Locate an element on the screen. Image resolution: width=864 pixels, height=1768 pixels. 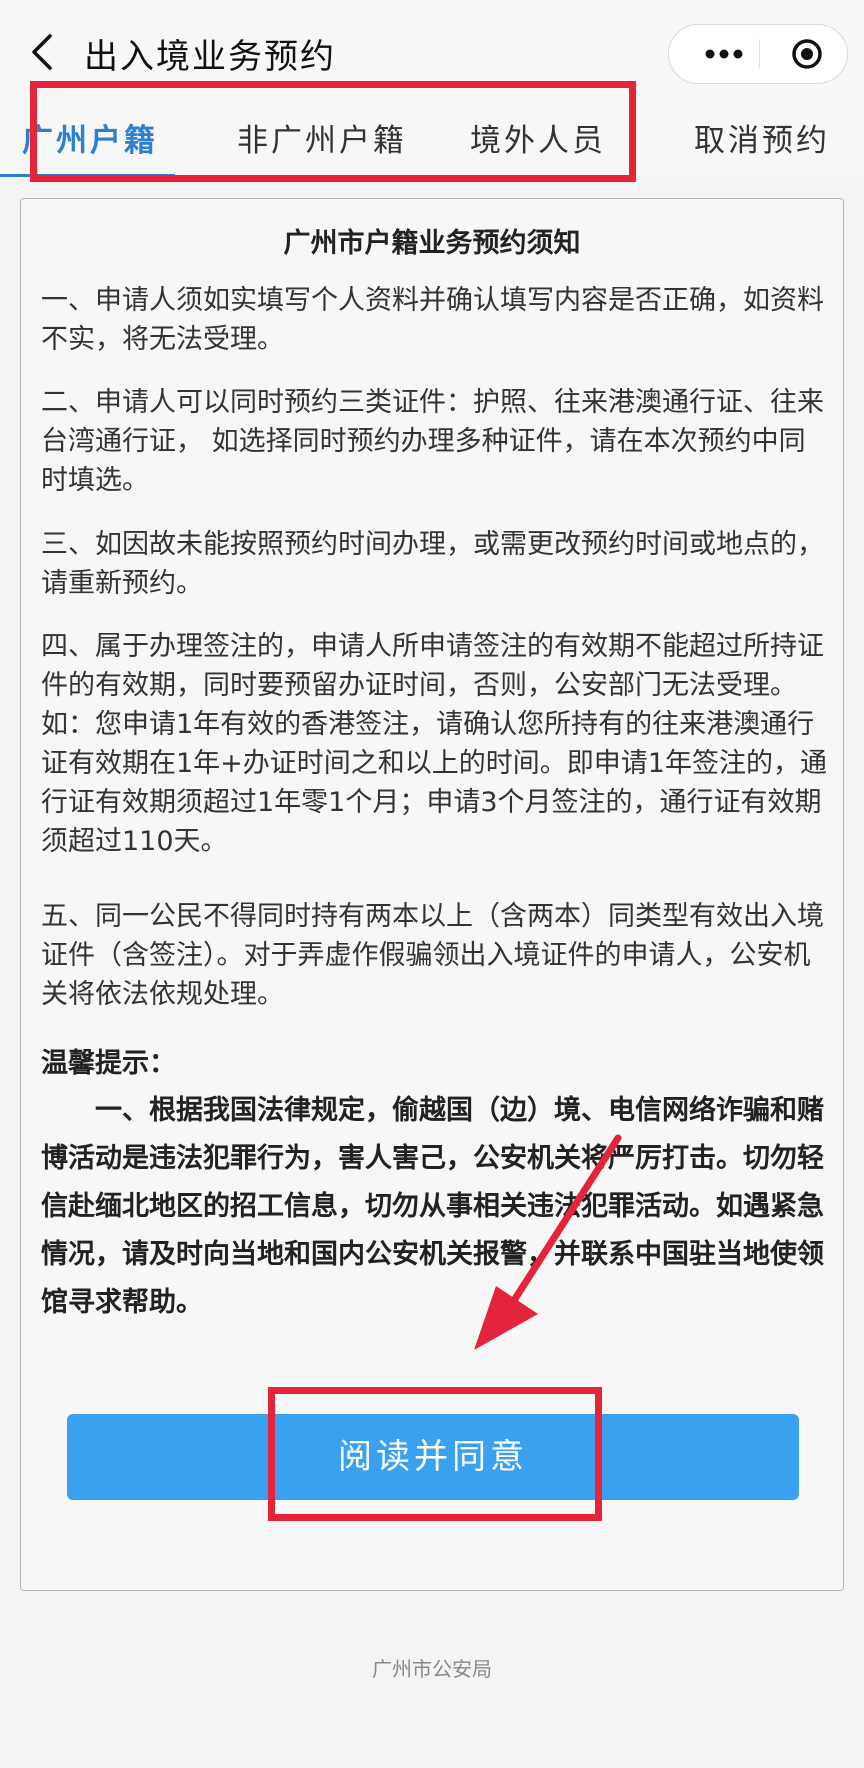
notice-item-1: 一、申请人须如实填写个人资料并确认填写内容是否正确，如资料不实，将无法受理。 is located at coordinates (432, 320).